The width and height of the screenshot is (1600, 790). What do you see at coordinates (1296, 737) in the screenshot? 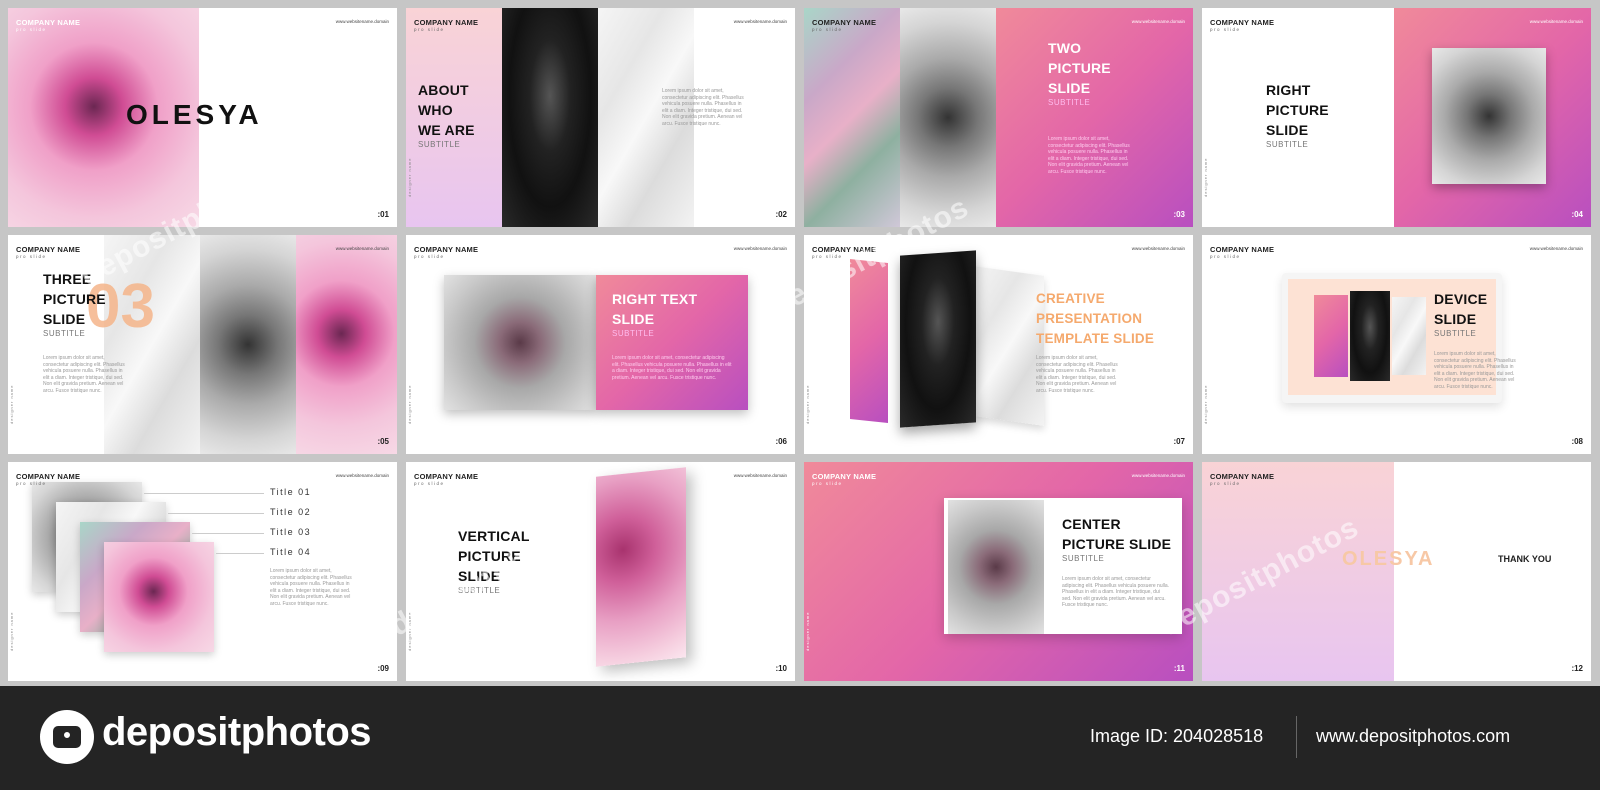
I see `footer-divider` at bounding box center [1296, 737].